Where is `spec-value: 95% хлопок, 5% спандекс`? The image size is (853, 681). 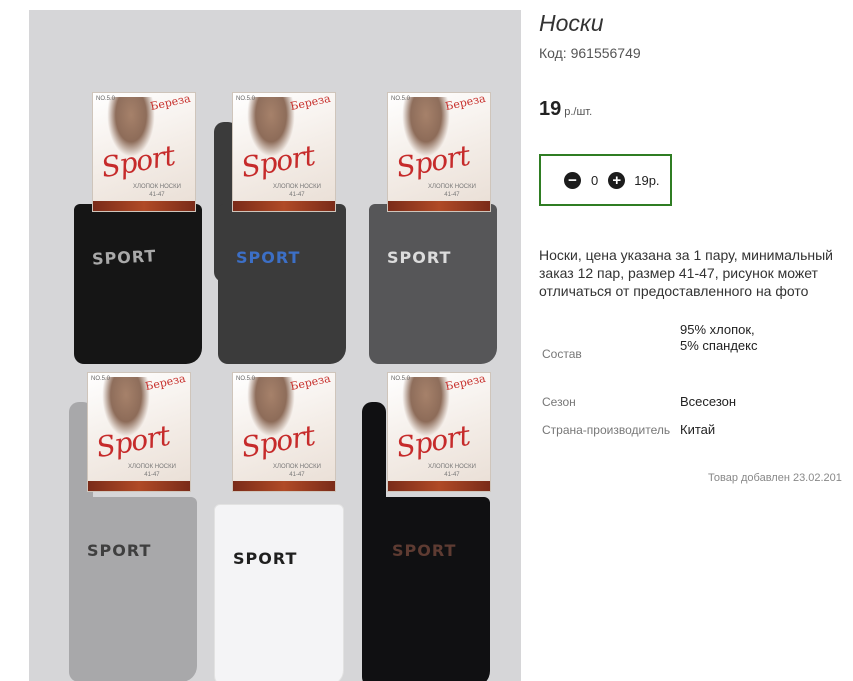
spec-value: 95% хлопок, 5% спандекс is located at coordinates (719, 337).